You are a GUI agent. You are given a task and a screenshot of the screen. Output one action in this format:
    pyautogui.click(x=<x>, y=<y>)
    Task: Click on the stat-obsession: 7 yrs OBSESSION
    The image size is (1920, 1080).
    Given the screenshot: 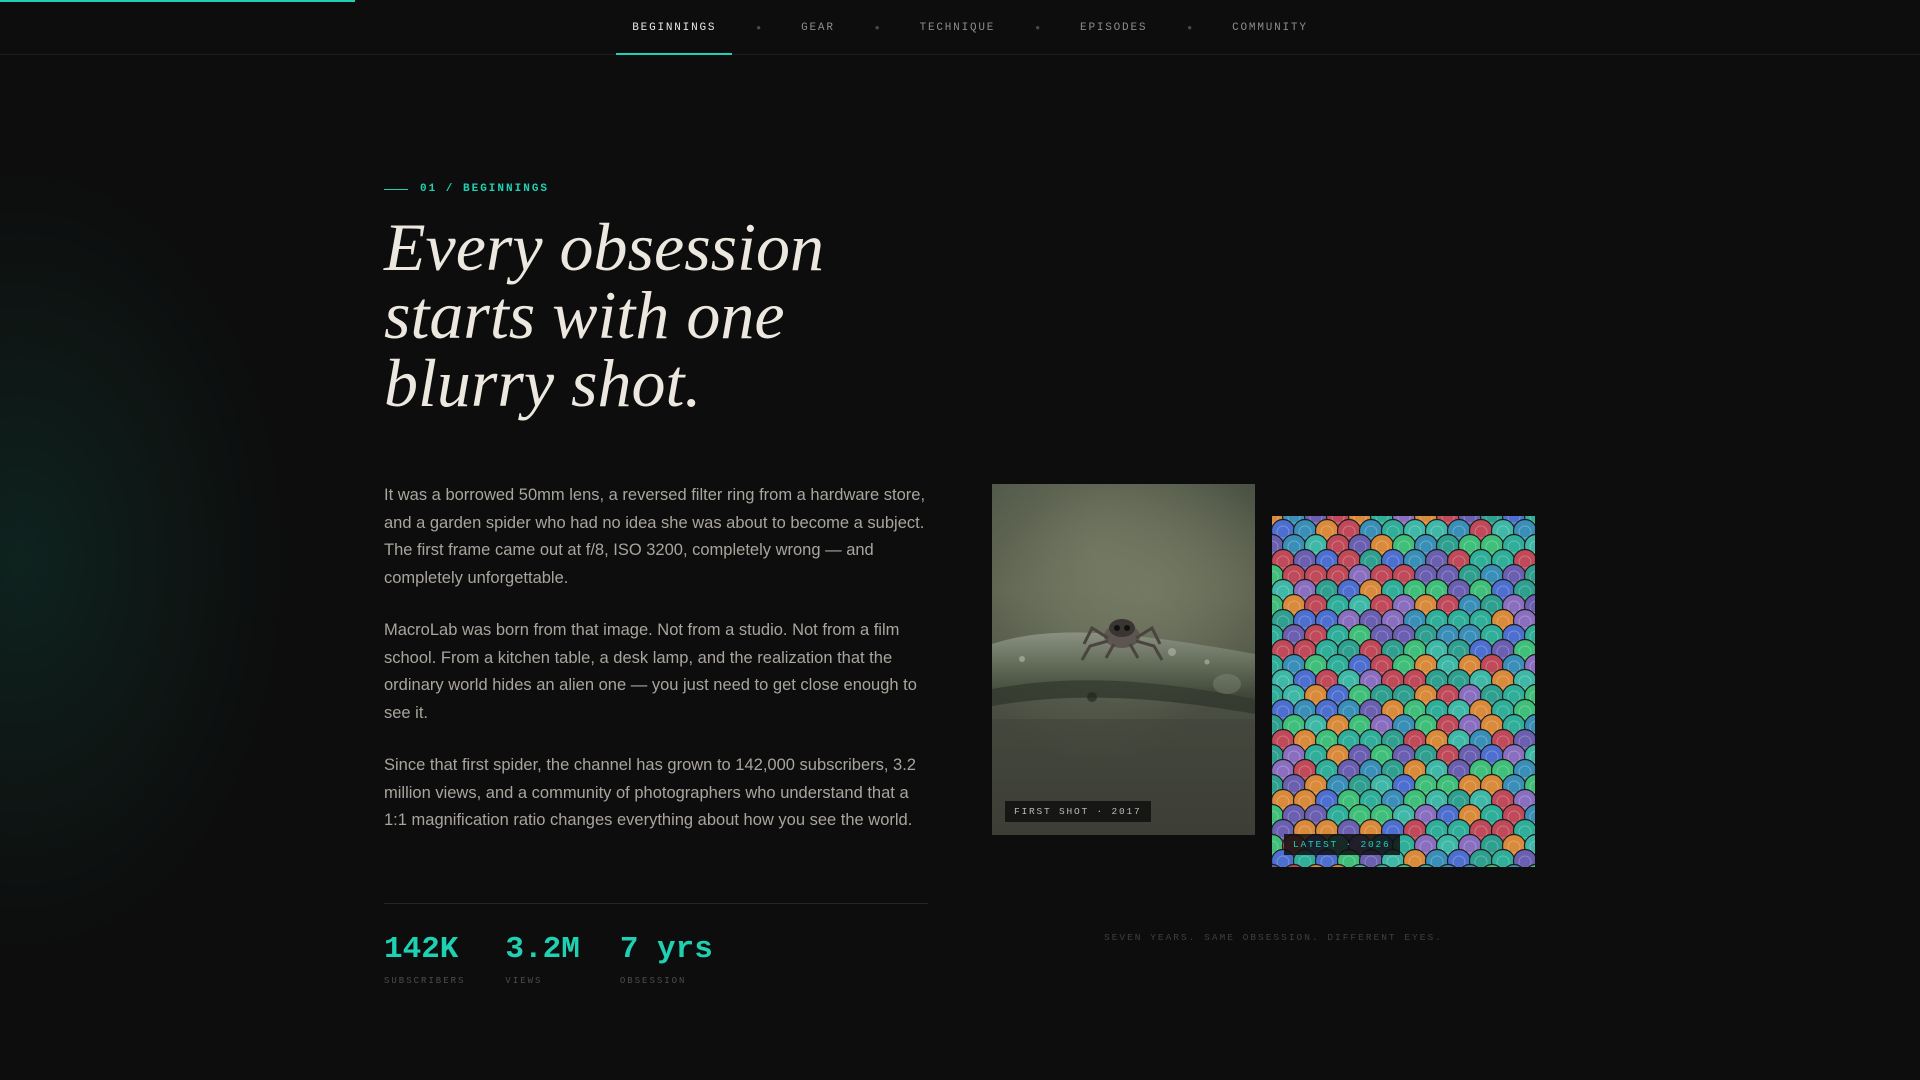 What is the action you would take?
    pyautogui.click(x=666, y=958)
    